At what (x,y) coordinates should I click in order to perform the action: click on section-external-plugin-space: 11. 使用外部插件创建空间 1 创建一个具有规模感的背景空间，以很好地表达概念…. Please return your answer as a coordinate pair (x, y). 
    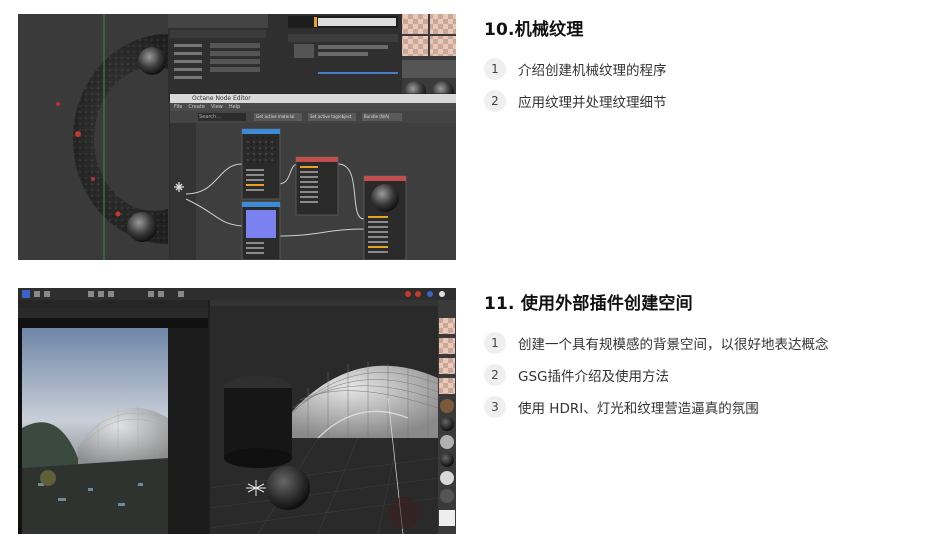
    Looking at the image, I should click on (699, 360).